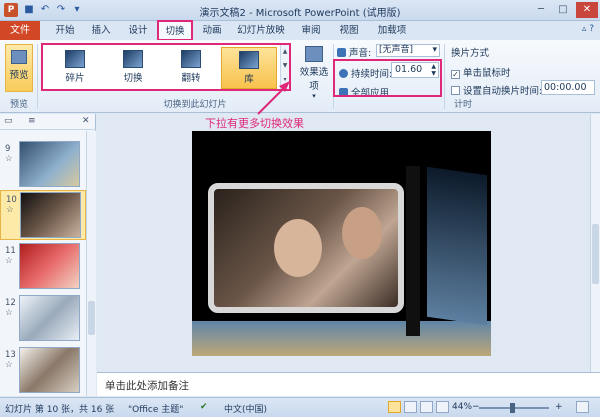 This screenshot has height=417, width=600. I want to click on chevron-down-icon: ▾, so click(434, 50).